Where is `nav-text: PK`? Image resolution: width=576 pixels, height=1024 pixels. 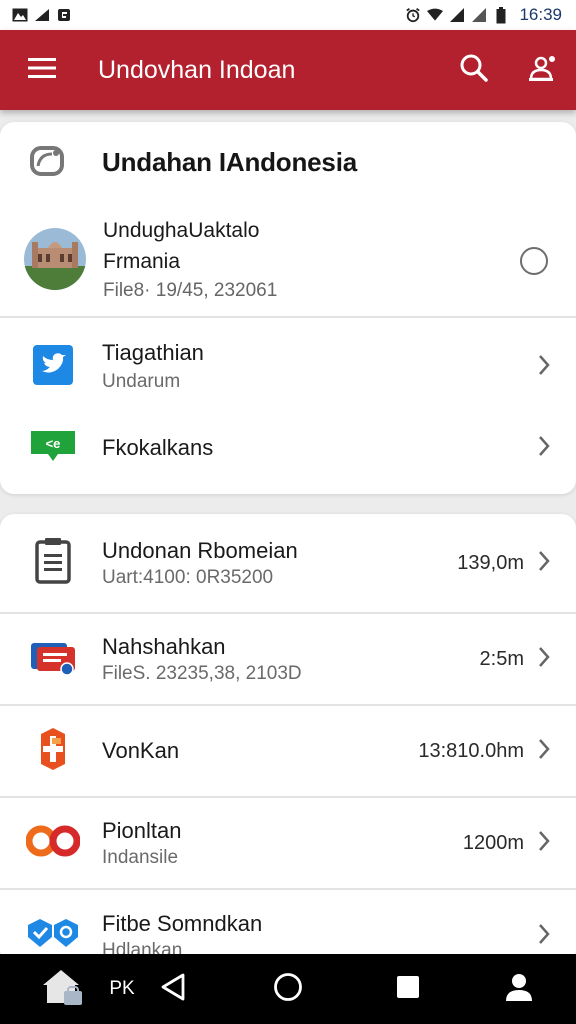 nav-text: PK is located at coordinates (122, 989).